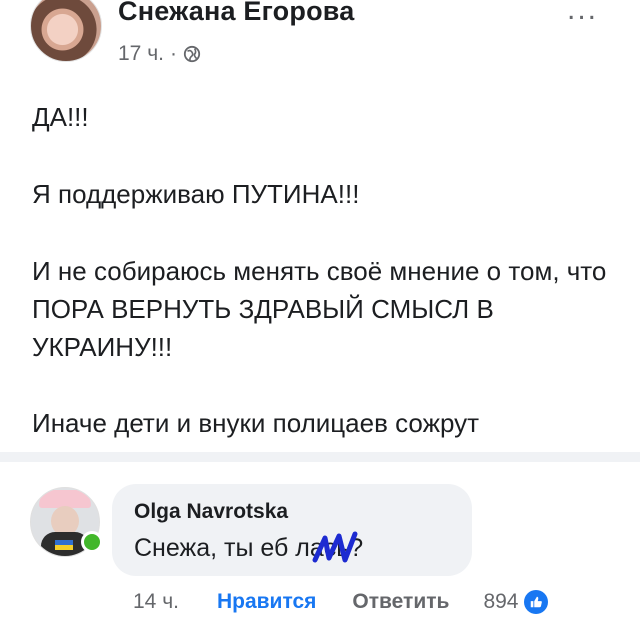  What do you see at coordinates (192, 54) in the screenshot?
I see `globe-icon` at bounding box center [192, 54].